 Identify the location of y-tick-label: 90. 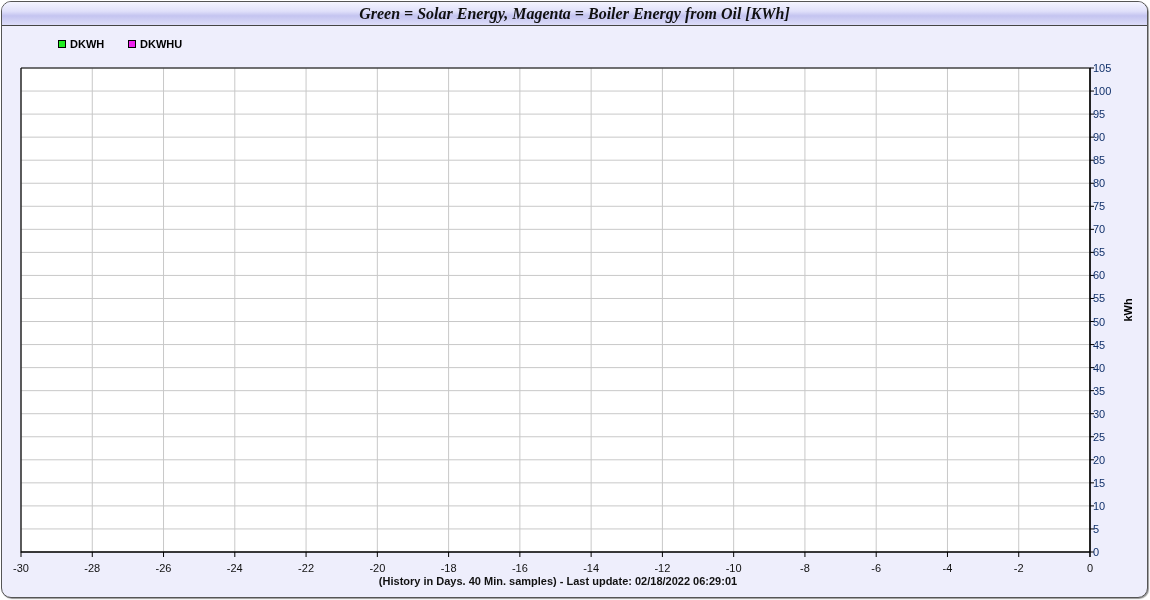
(1099, 137).